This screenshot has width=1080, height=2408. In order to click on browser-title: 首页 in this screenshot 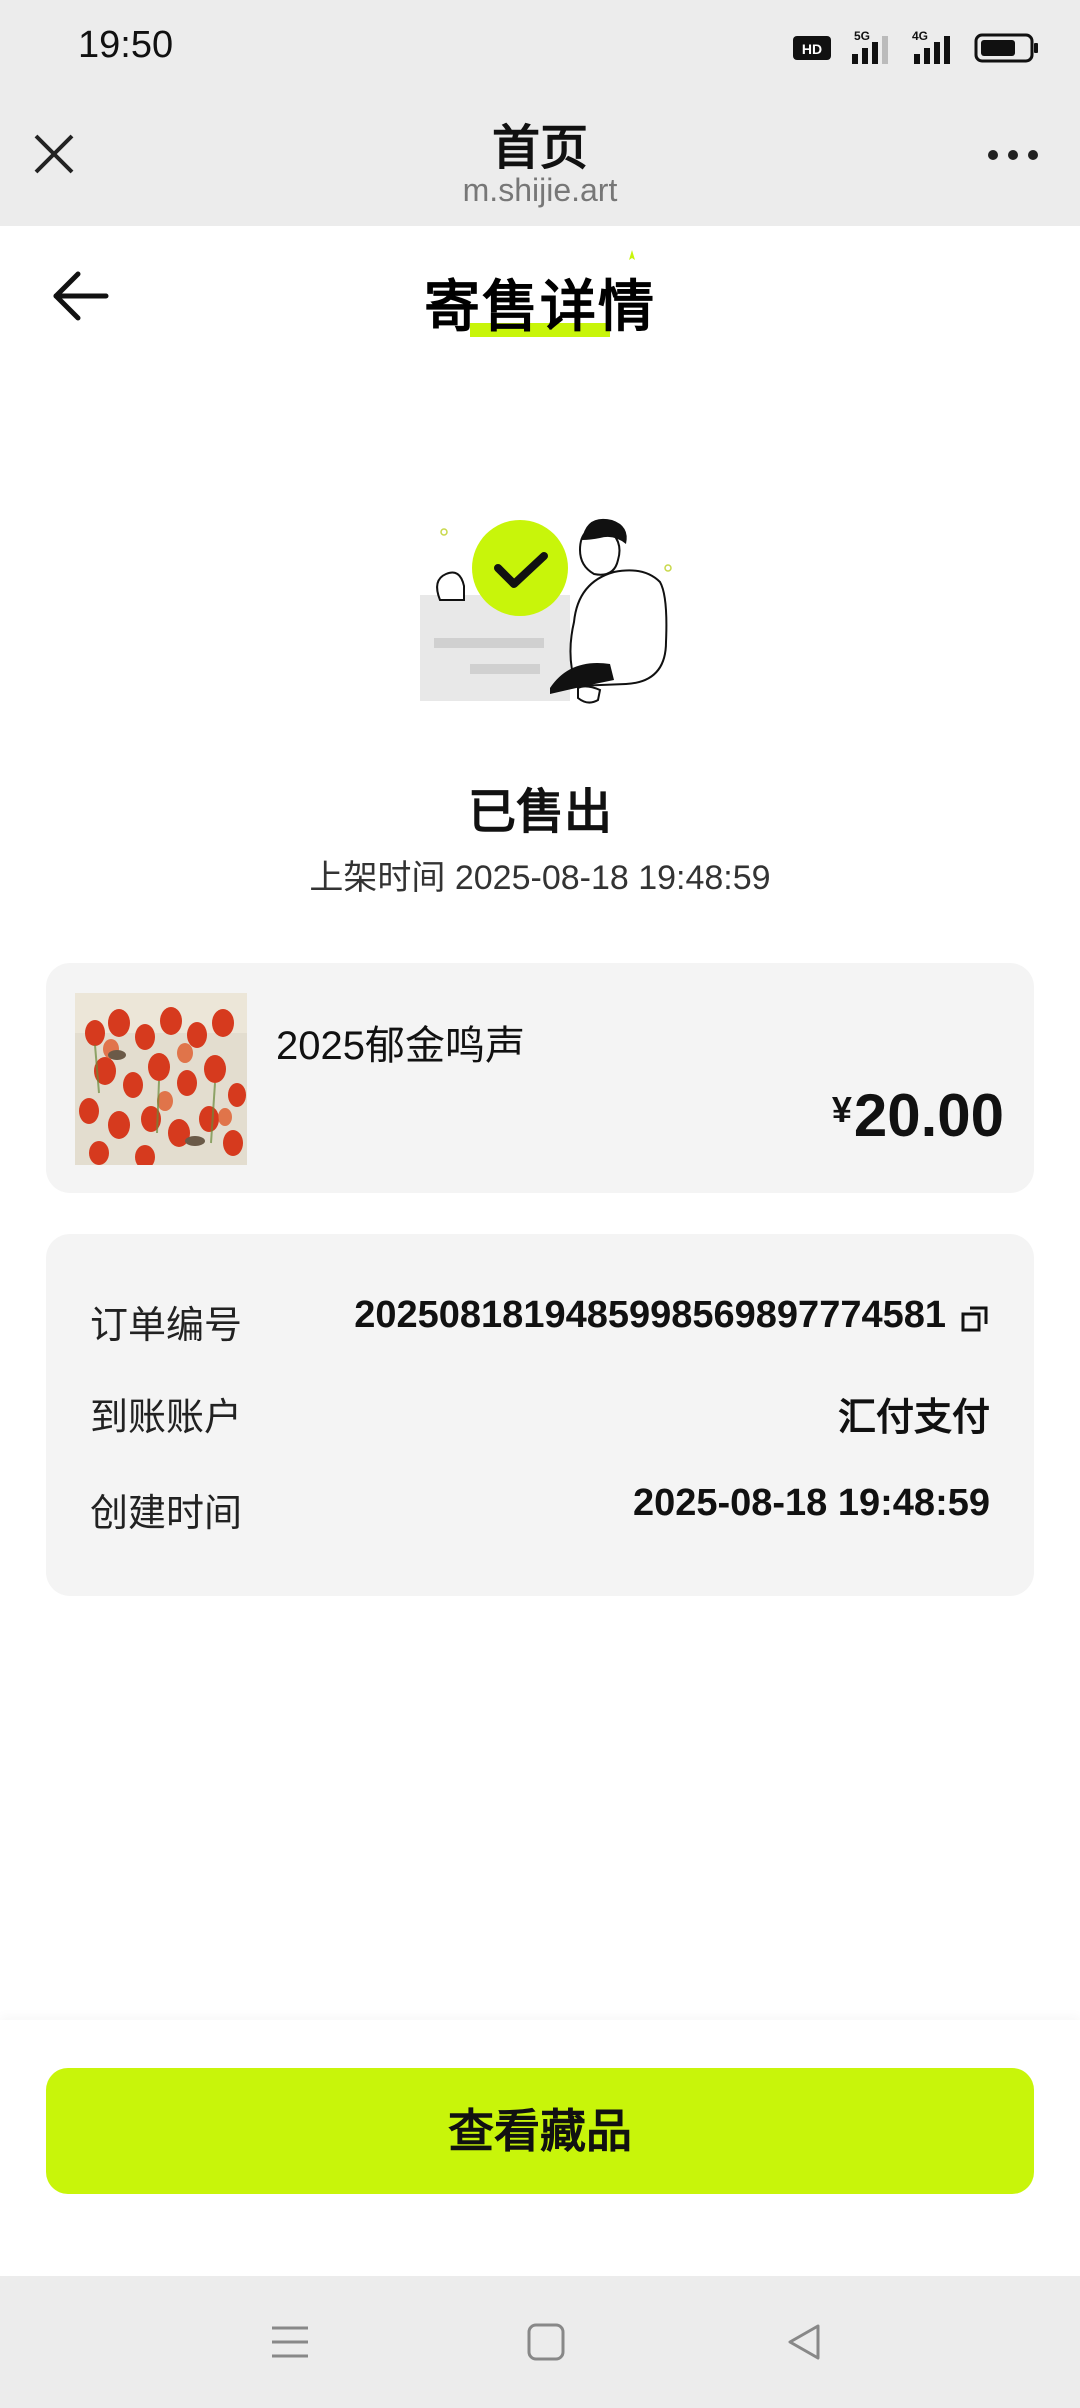, I will do `click(539, 148)`.